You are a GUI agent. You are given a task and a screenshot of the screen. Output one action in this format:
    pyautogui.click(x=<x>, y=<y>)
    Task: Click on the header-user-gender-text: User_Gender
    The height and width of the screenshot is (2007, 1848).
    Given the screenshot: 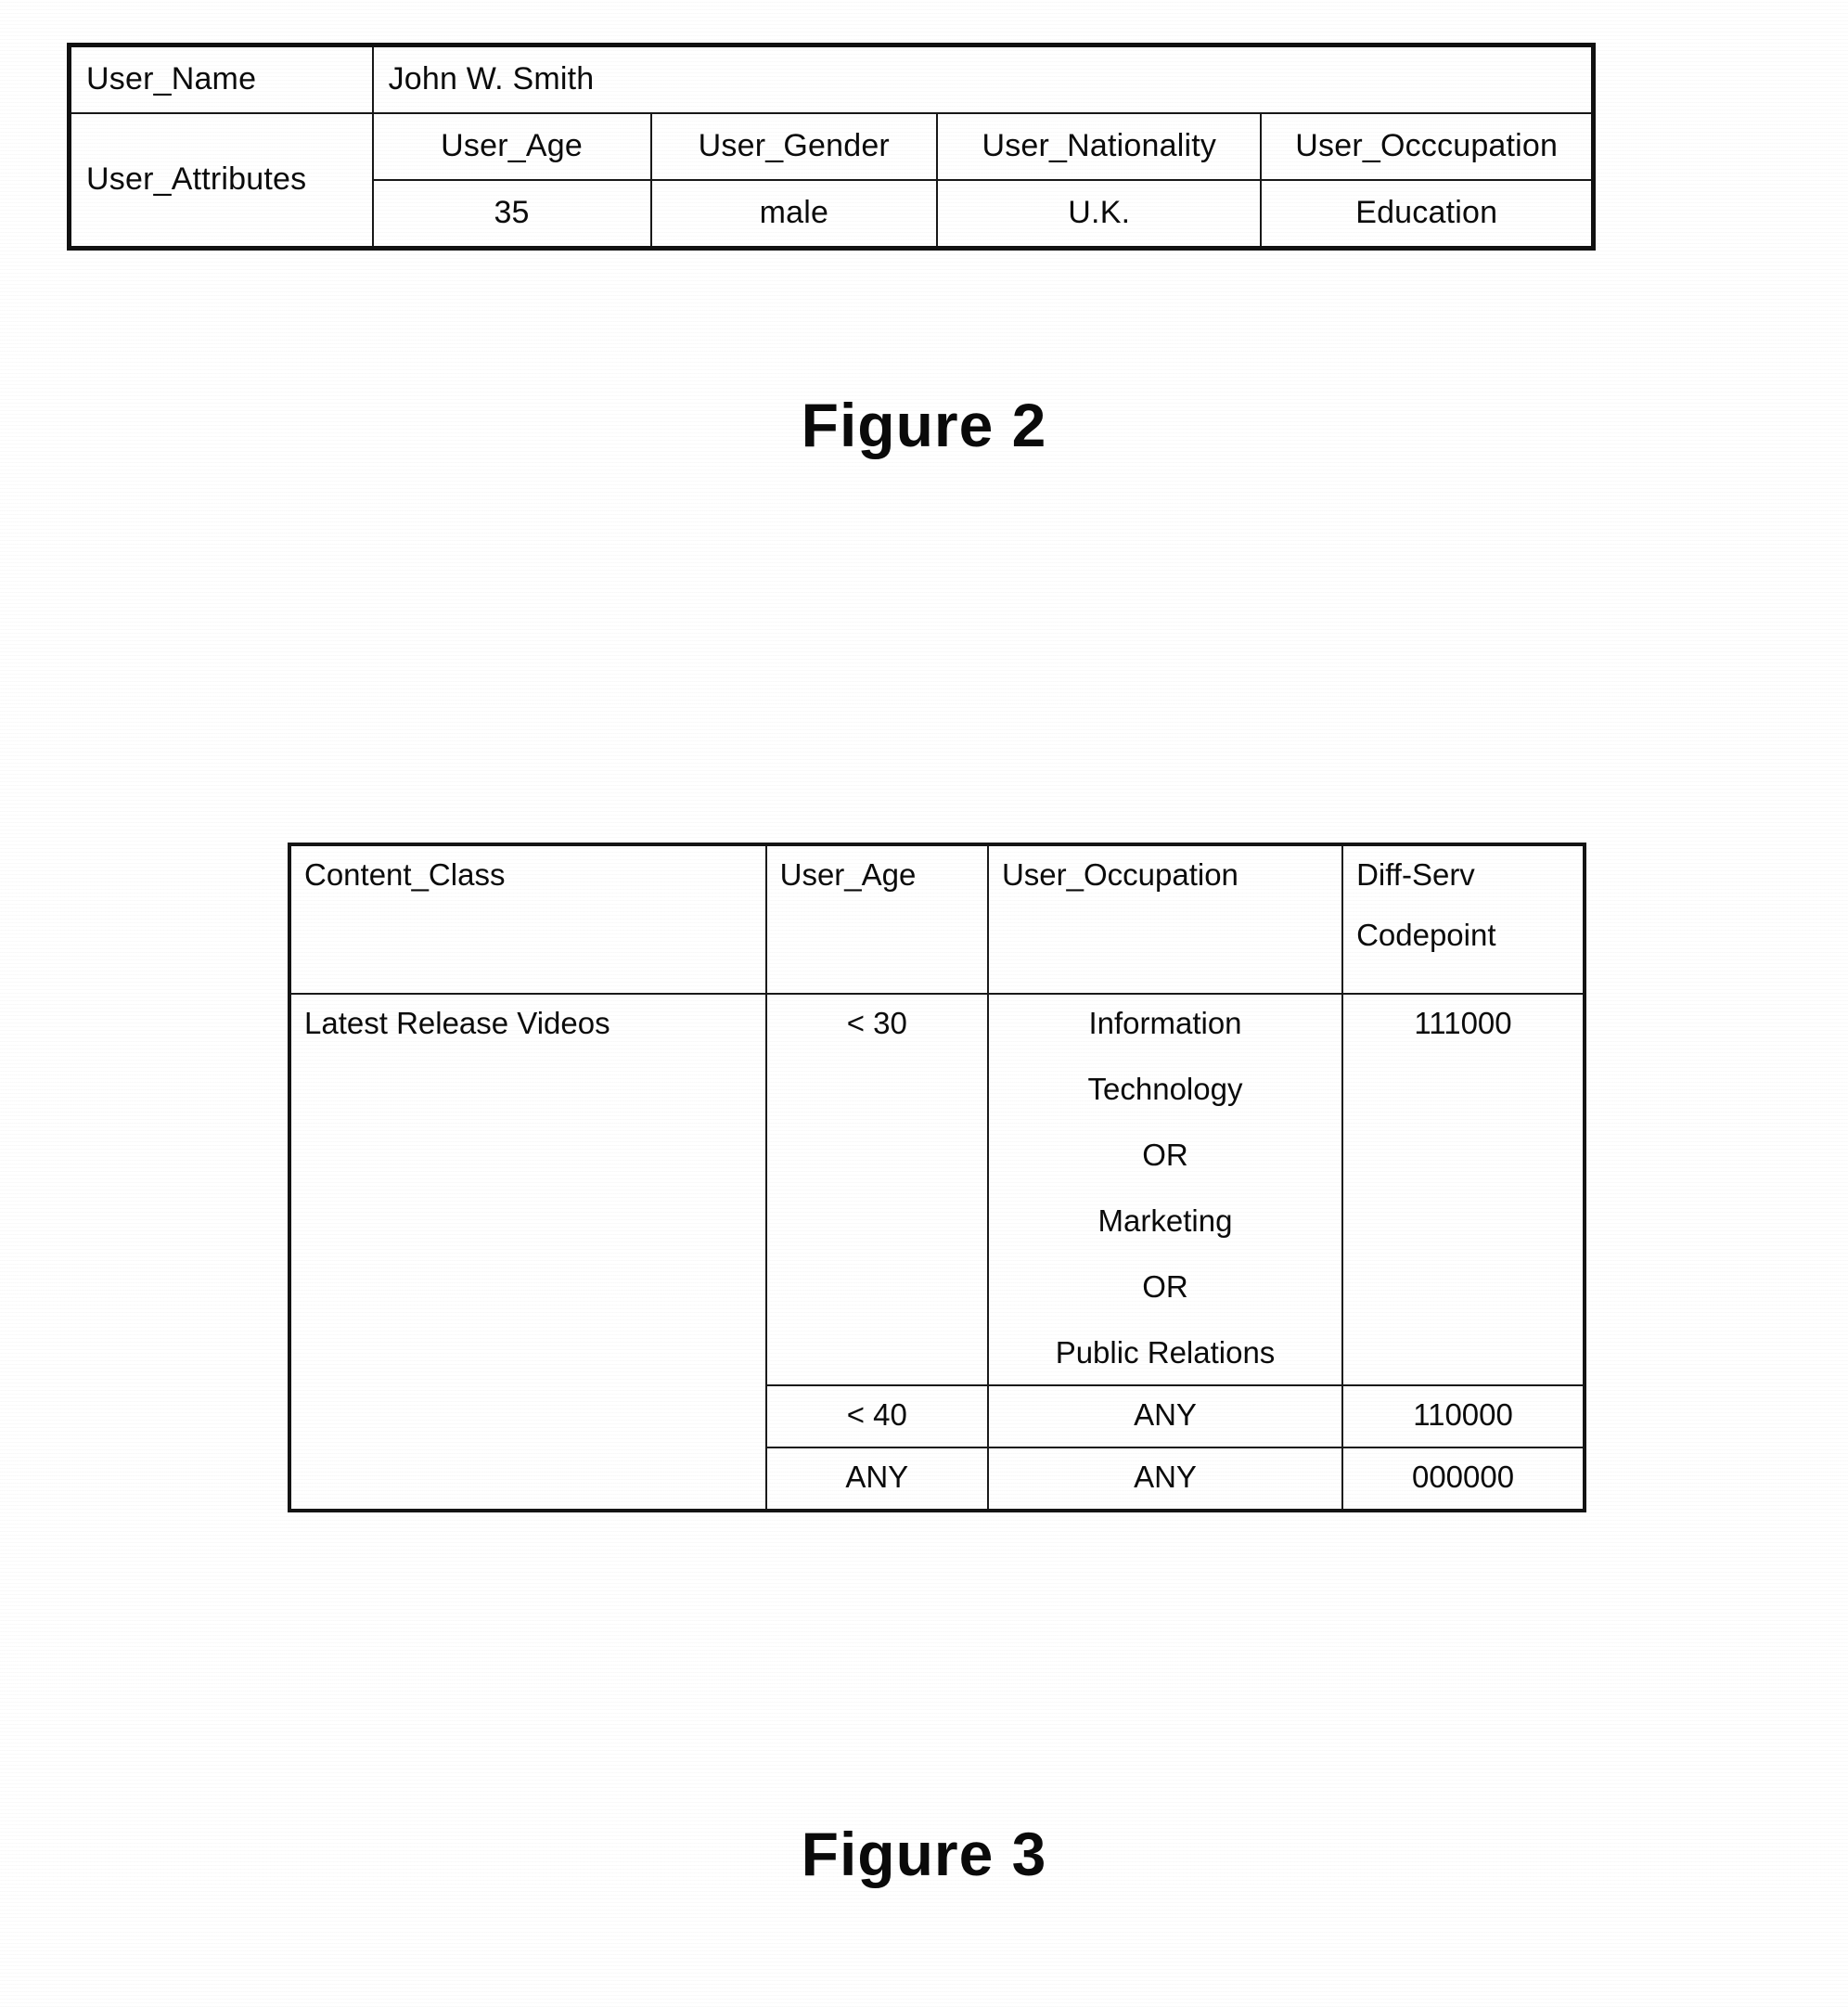 What is the action you would take?
    pyautogui.click(x=794, y=146)
    